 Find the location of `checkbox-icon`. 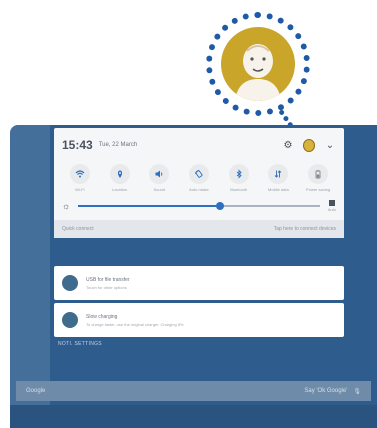

checkbox-icon is located at coordinates (331, 203).